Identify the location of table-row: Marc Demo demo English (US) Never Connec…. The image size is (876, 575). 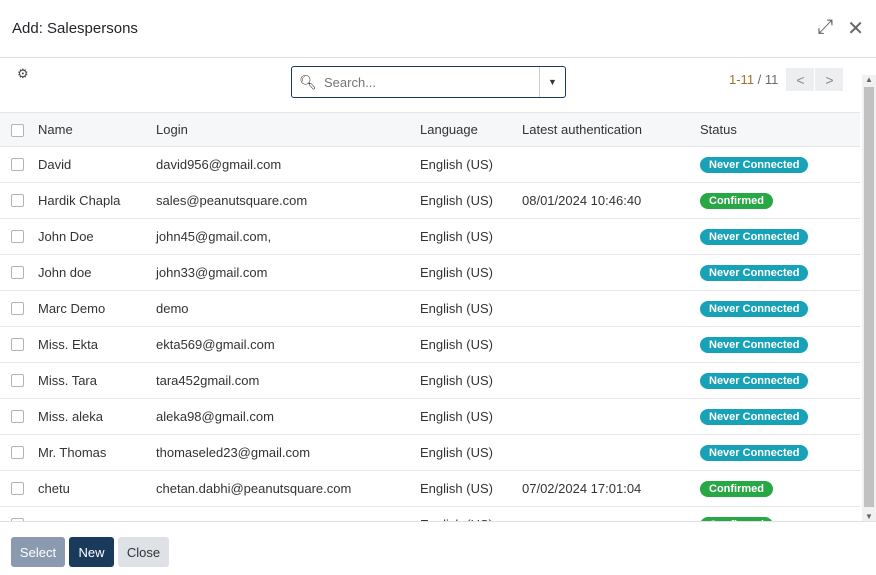
(430, 309).